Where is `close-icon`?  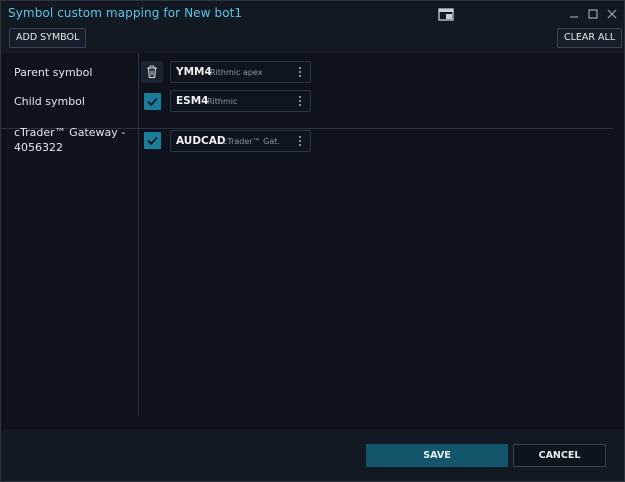 close-icon is located at coordinates (612, 13).